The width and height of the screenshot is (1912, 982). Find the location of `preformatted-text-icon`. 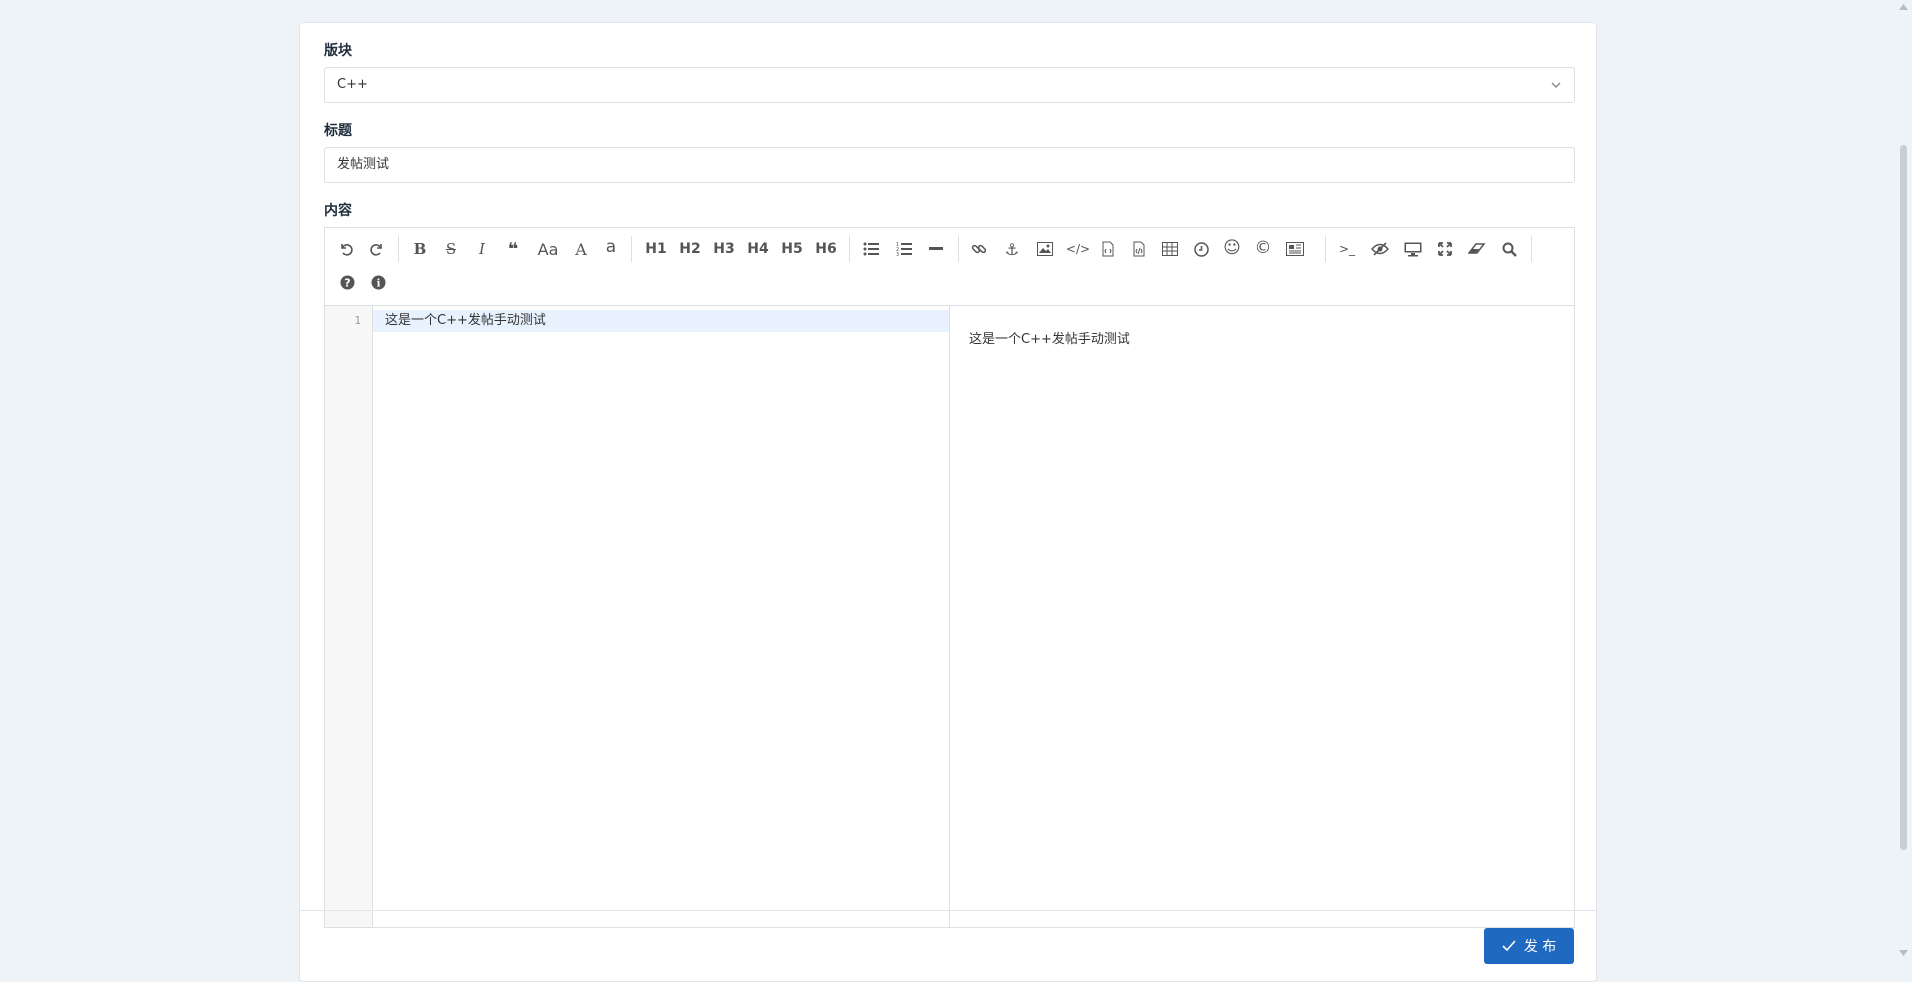

preformatted-text-icon is located at coordinates (1108, 249).